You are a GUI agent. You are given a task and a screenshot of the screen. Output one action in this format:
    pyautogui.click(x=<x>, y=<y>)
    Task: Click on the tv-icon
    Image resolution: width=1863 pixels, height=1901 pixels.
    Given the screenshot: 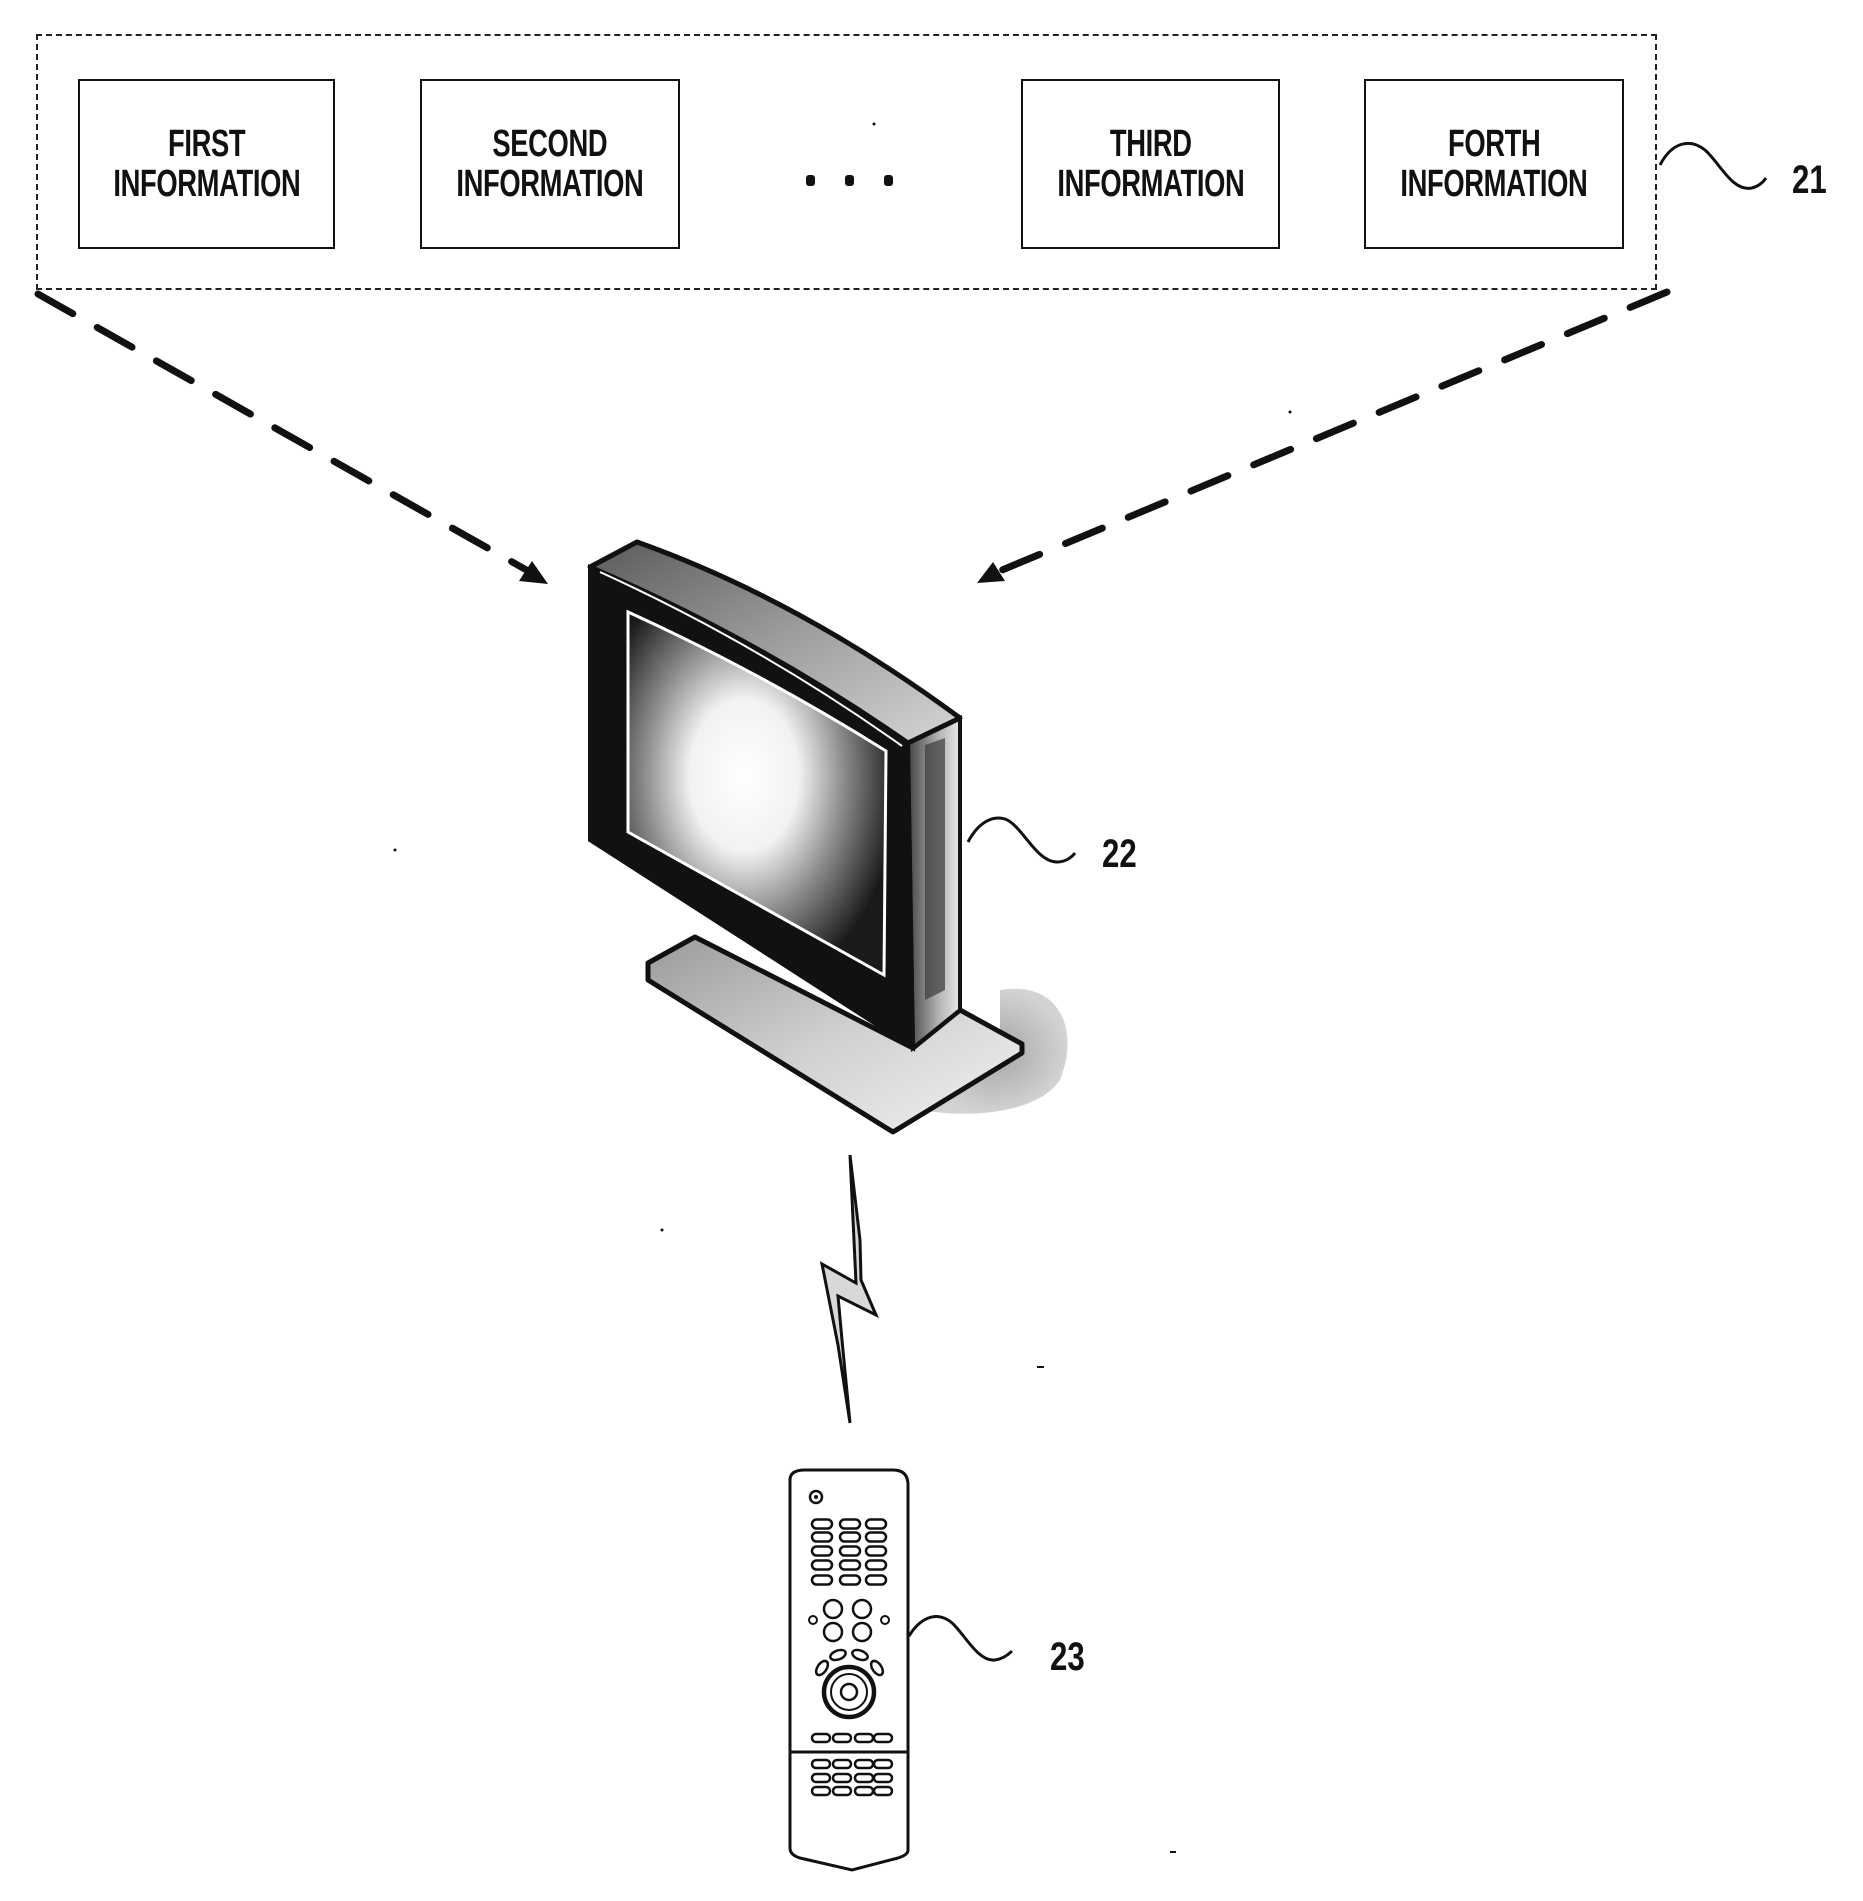 What is the action you would take?
    pyautogui.click(x=827, y=837)
    